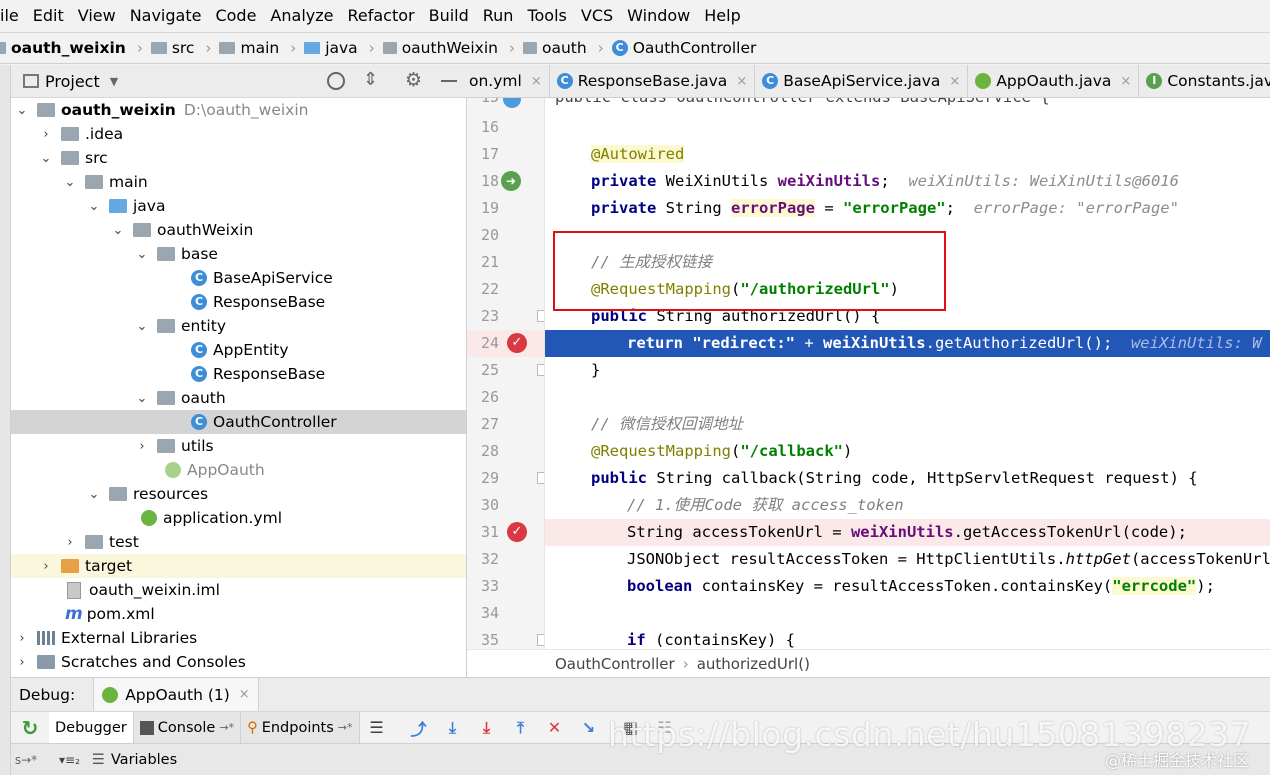 This screenshot has width=1270, height=775. I want to click on thread-filter-icon: ▾≡₂, so click(69, 760).